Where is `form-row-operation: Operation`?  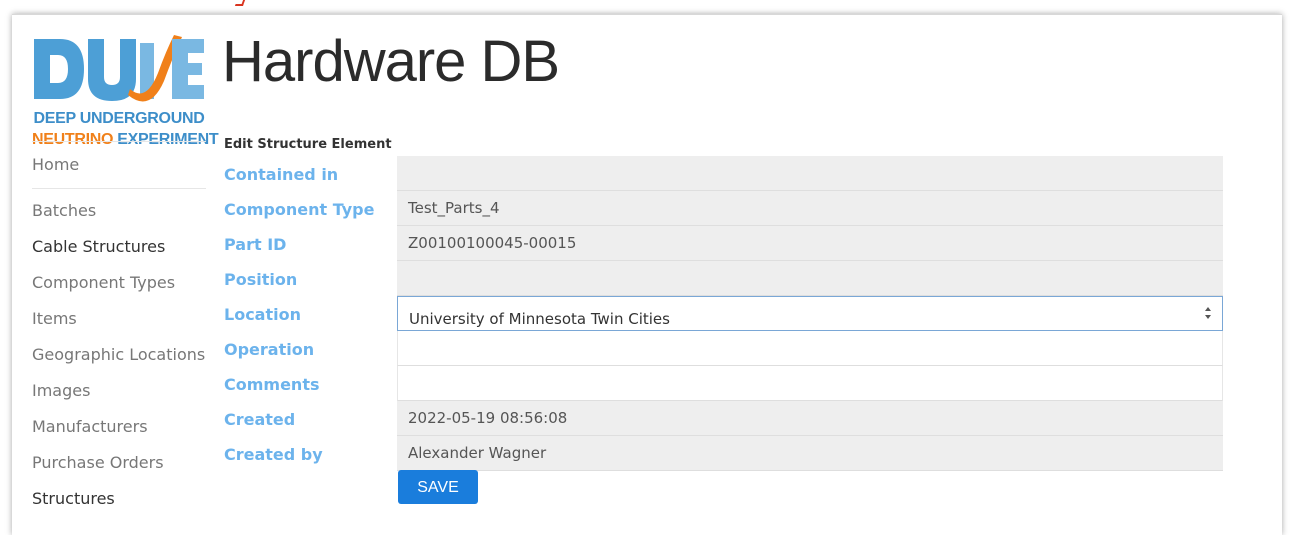
form-row-operation: Operation is located at coordinates (724, 348).